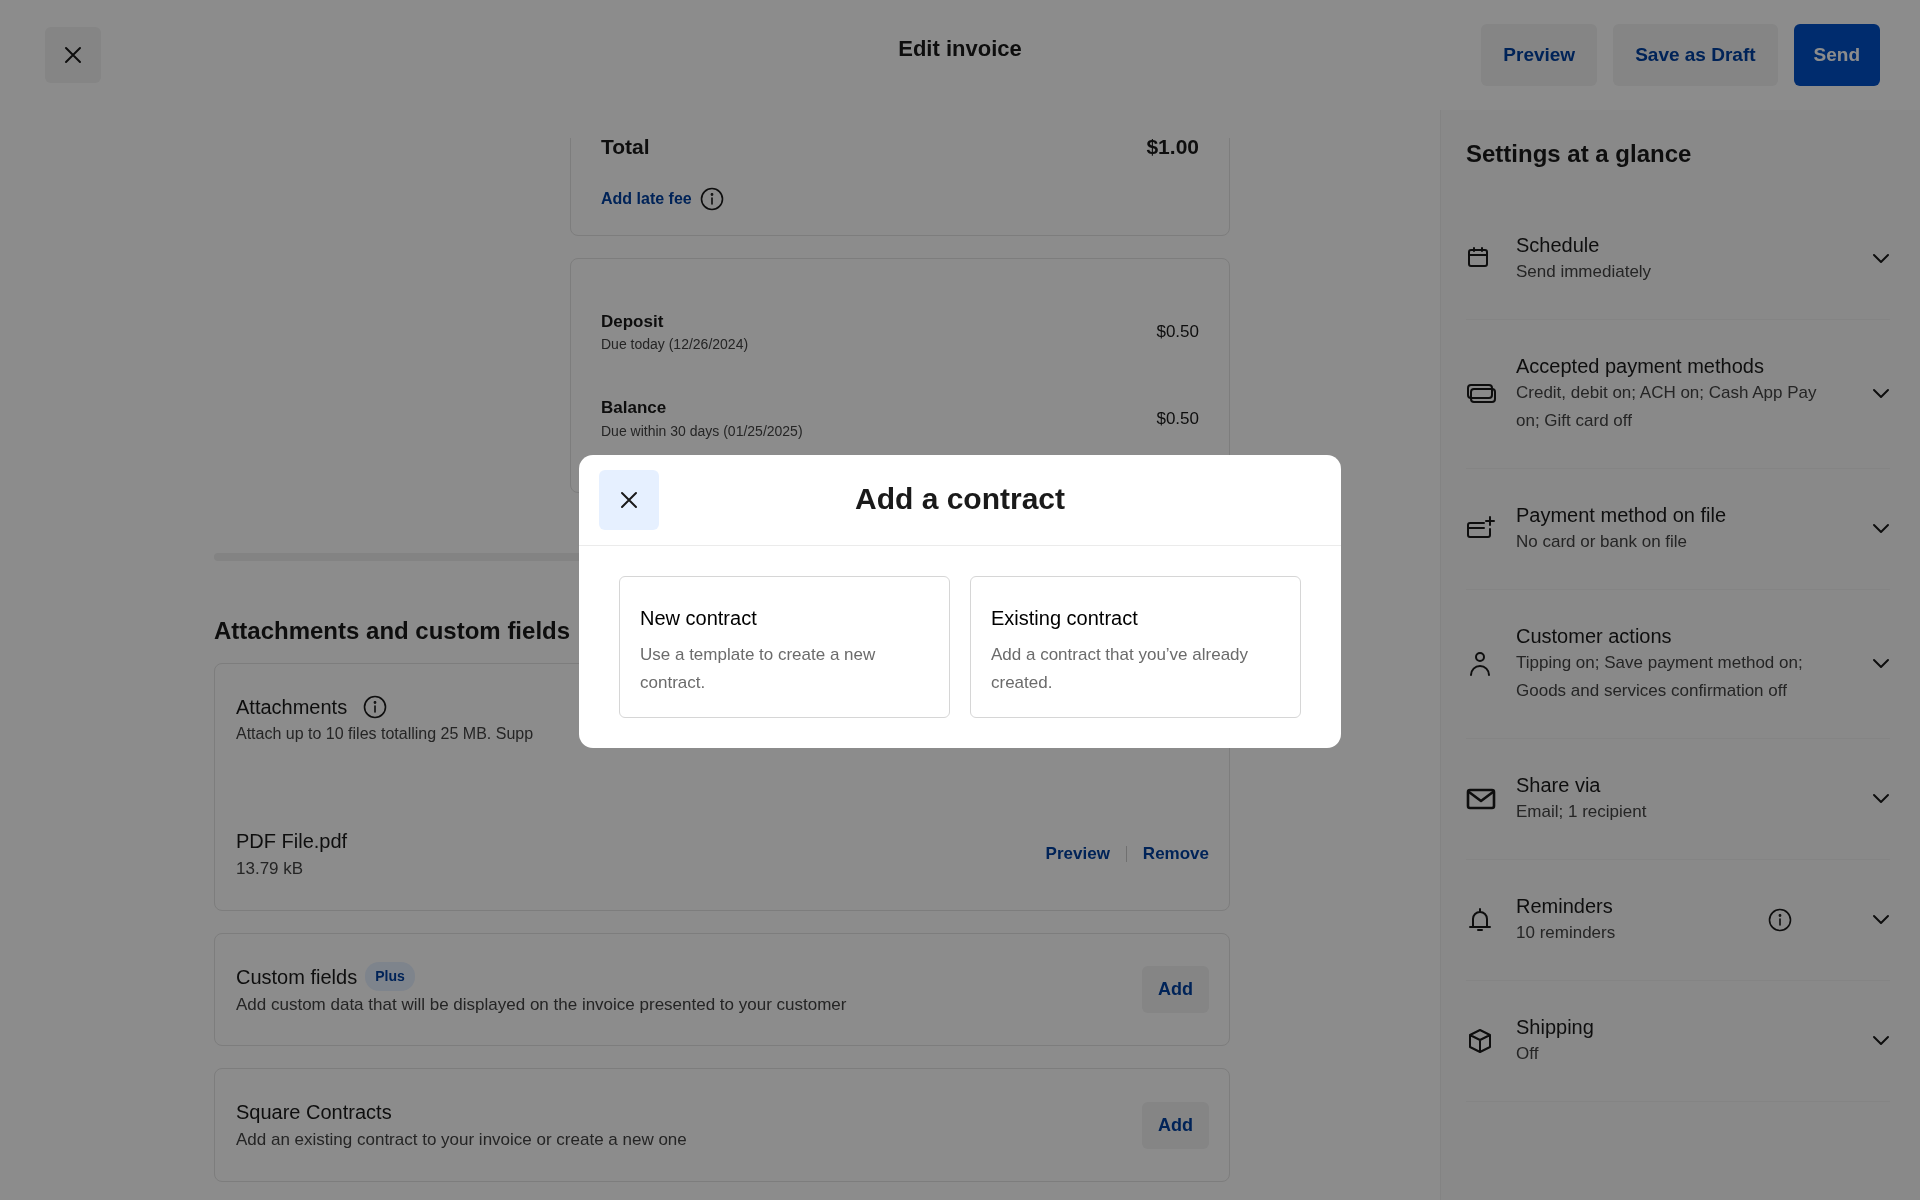  I want to click on settings-row: Shipping Off, so click(1678, 1041).